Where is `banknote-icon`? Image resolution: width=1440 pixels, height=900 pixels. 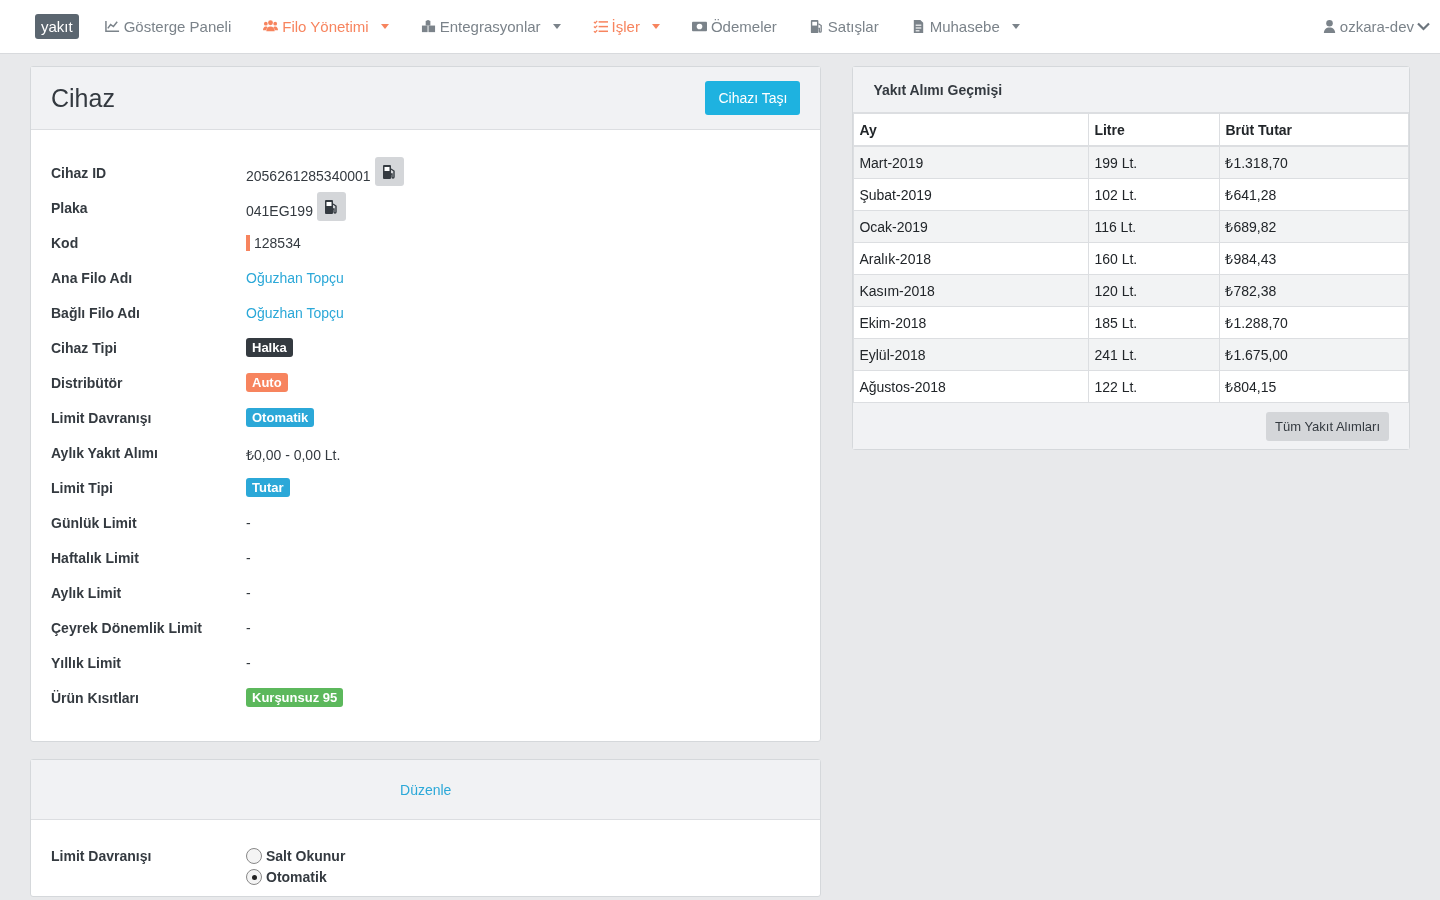 banknote-icon is located at coordinates (699, 26).